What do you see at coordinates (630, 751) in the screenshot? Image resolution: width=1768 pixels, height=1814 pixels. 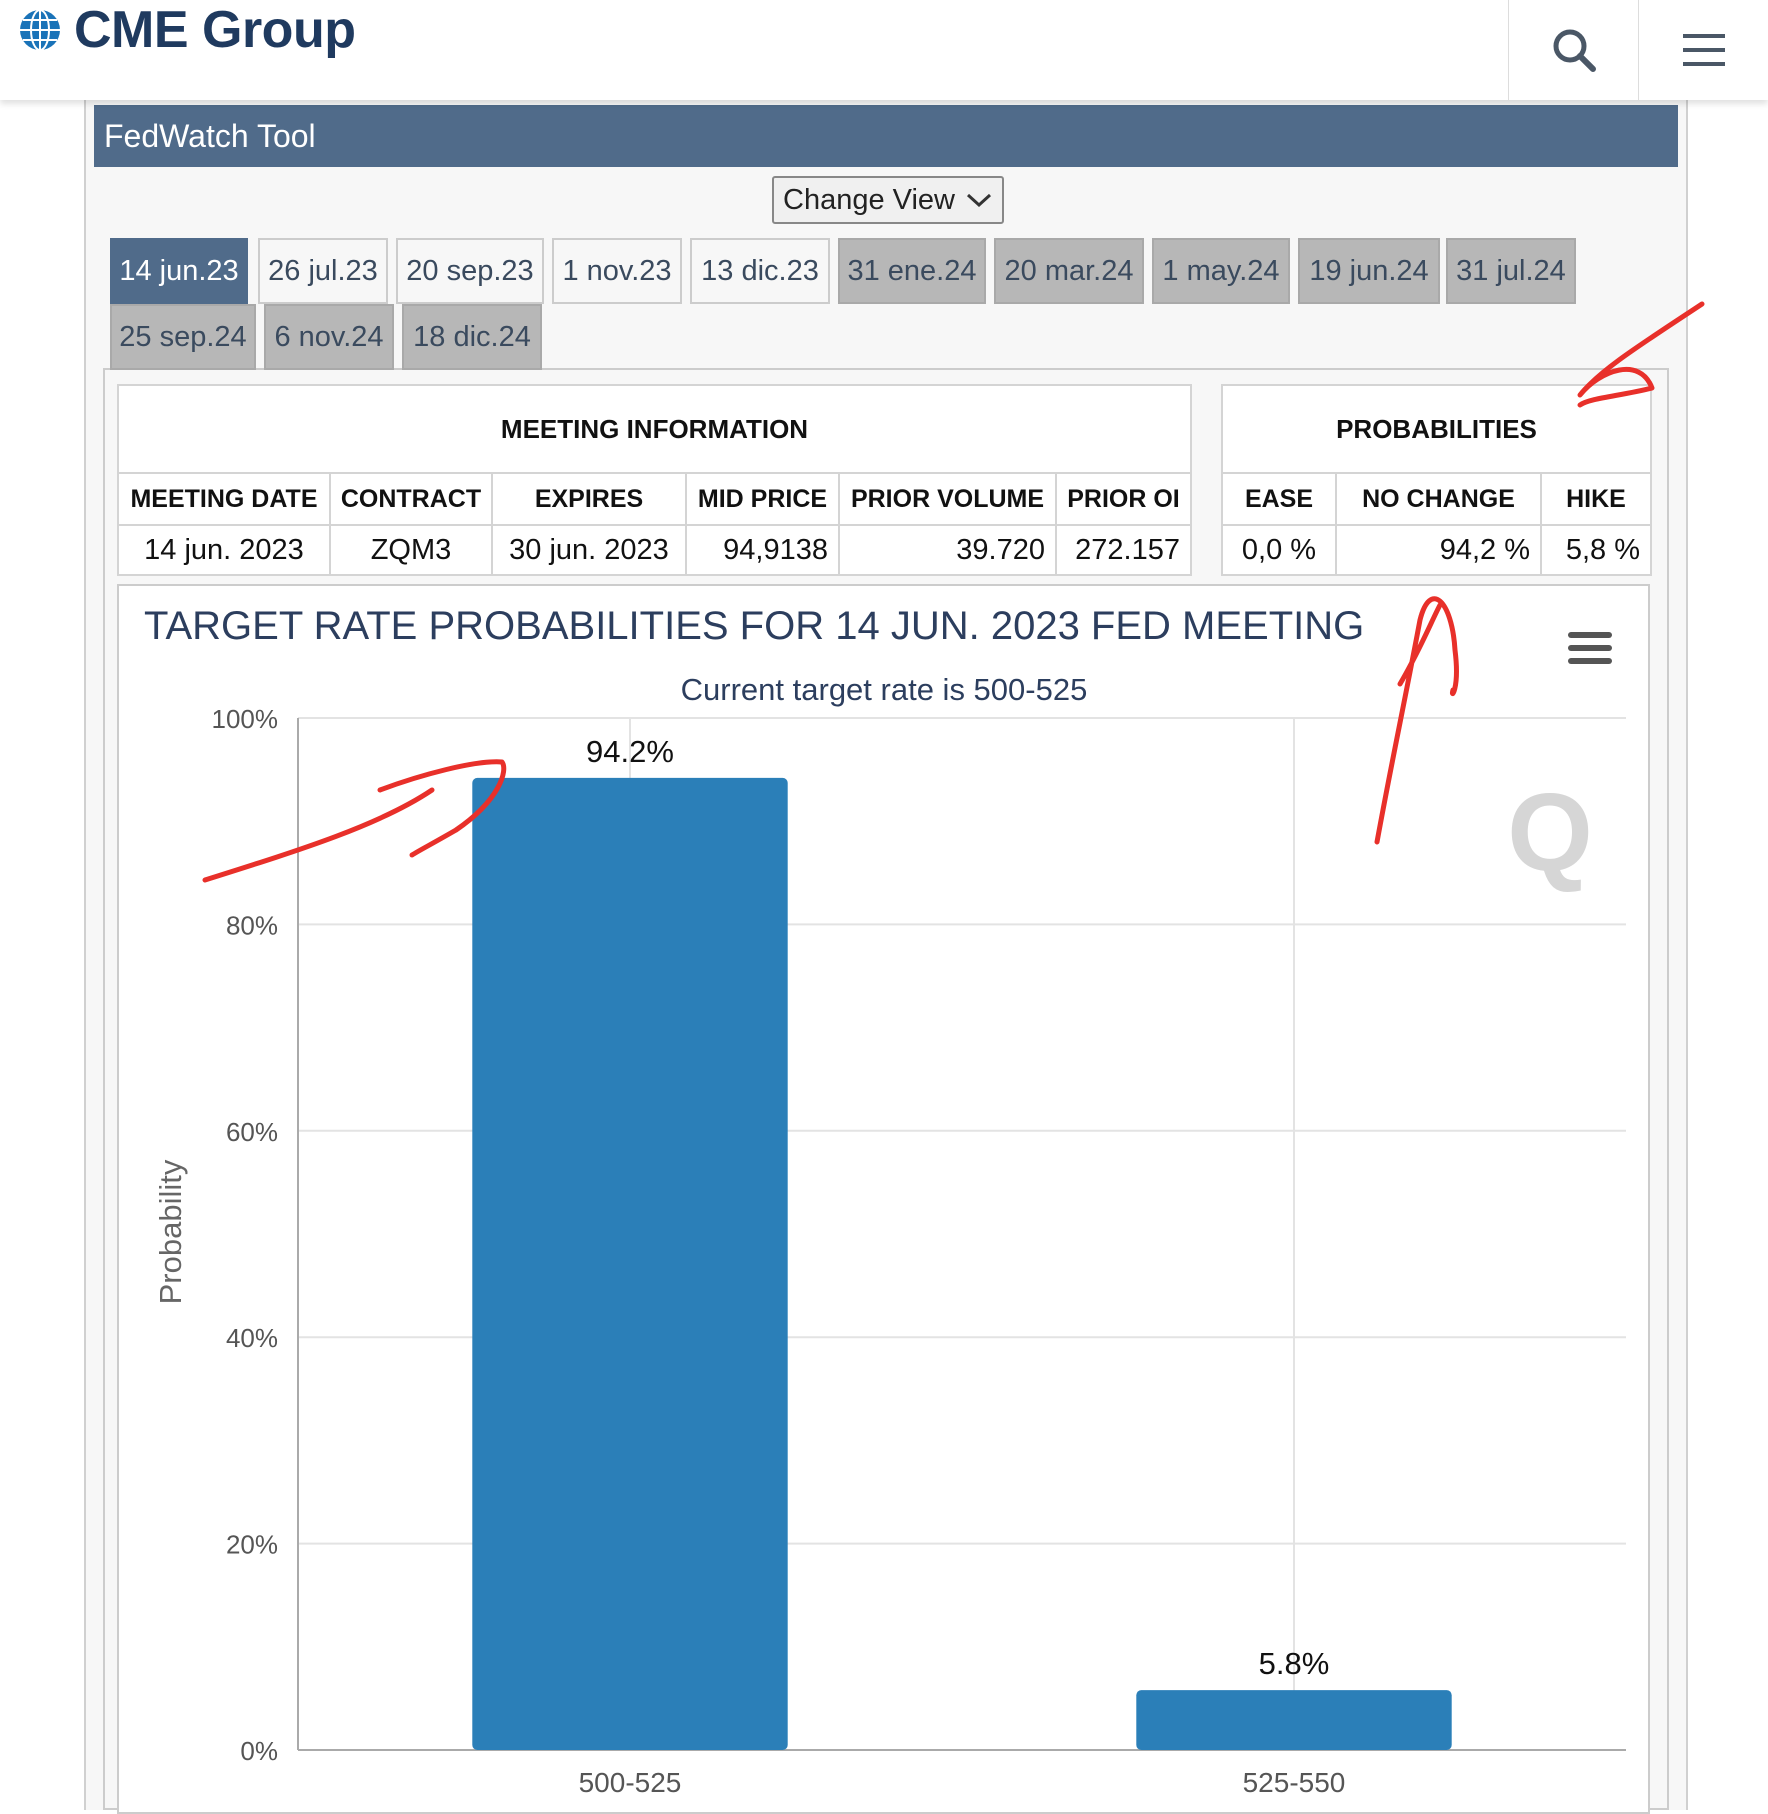 I see `data-label: 94.2%` at bounding box center [630, 751].